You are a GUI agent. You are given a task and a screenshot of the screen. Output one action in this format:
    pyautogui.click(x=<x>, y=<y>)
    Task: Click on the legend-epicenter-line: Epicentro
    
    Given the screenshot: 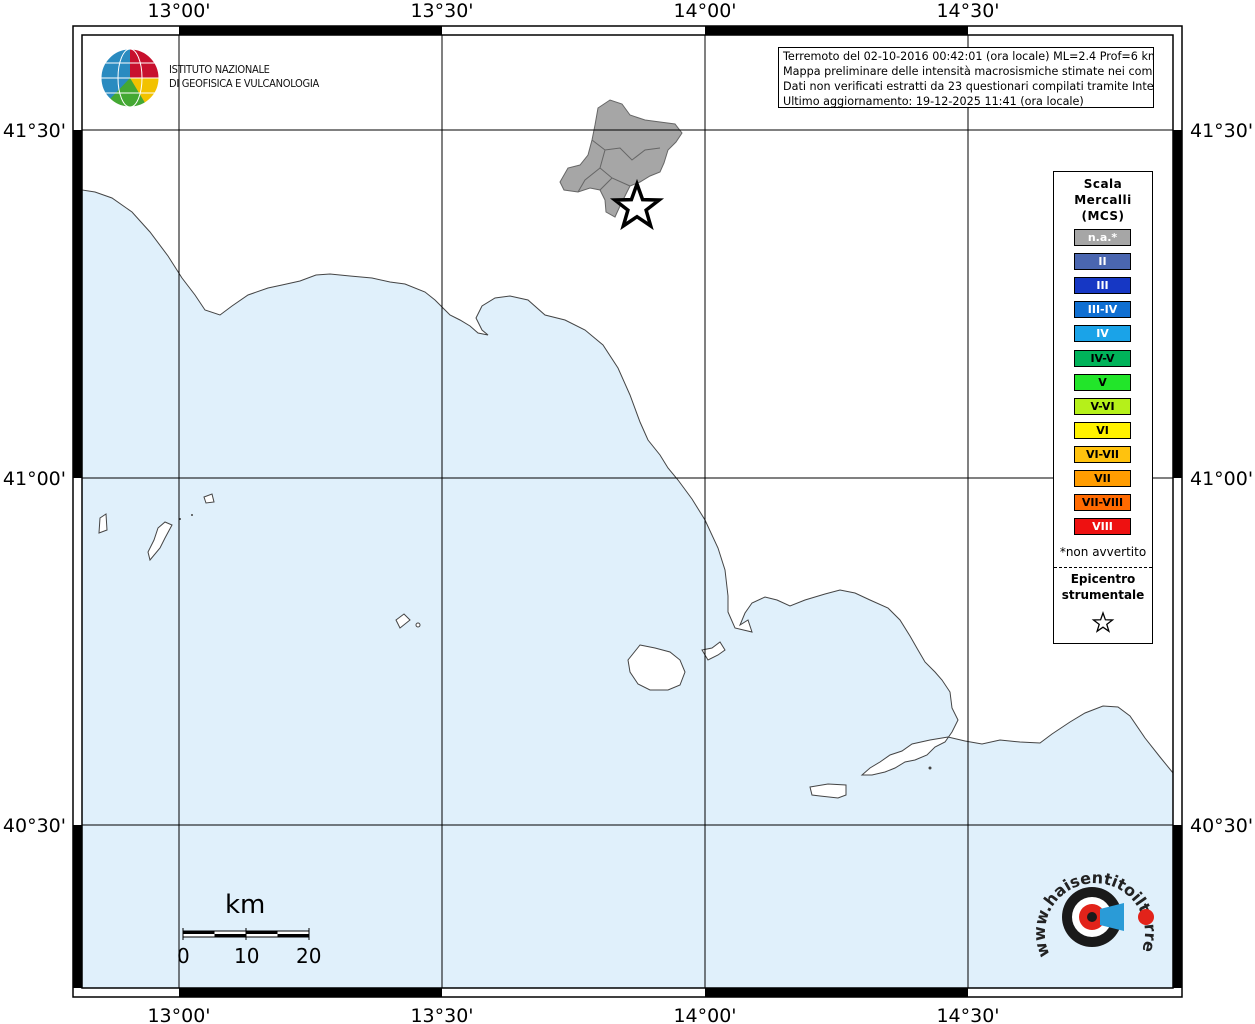 What is the action you would take?
    pyautogui.click(x=1103, y=579)
    